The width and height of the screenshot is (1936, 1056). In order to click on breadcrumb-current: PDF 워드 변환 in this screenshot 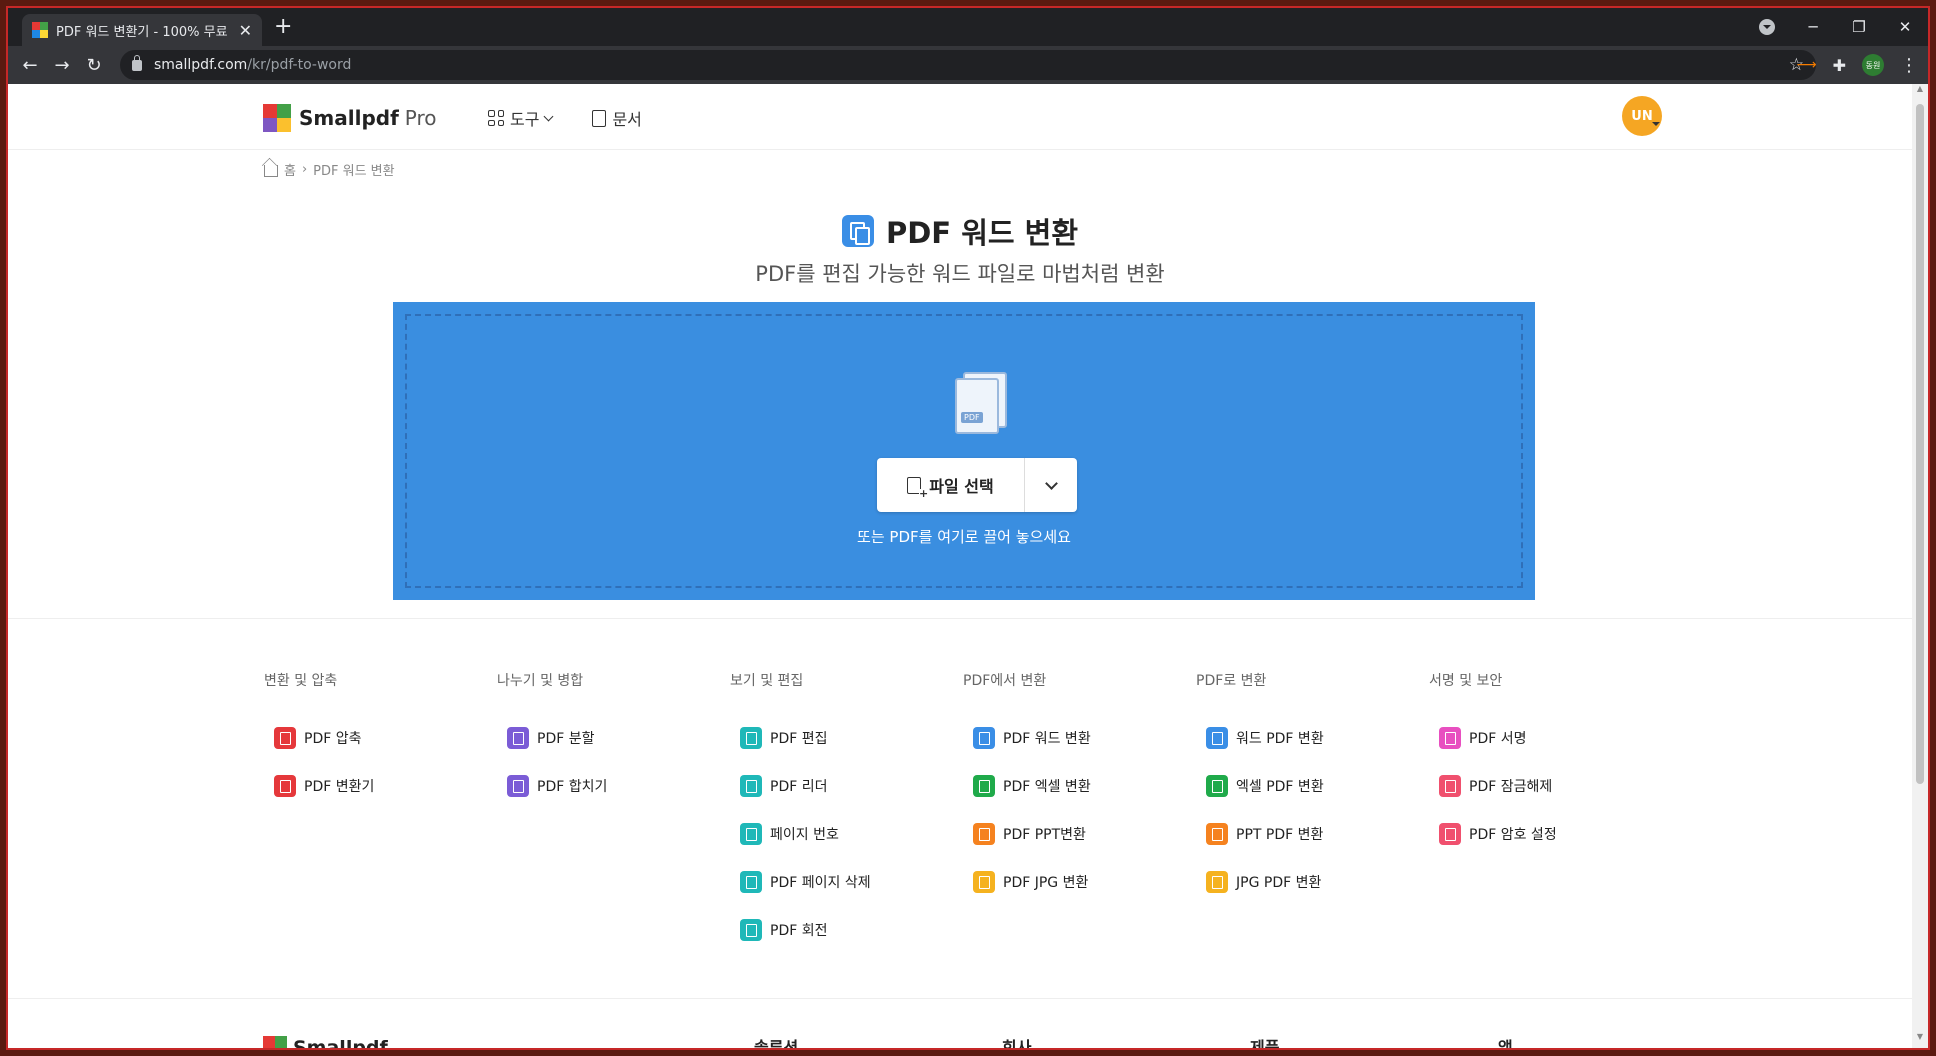, I will do `click(354, 171)`.